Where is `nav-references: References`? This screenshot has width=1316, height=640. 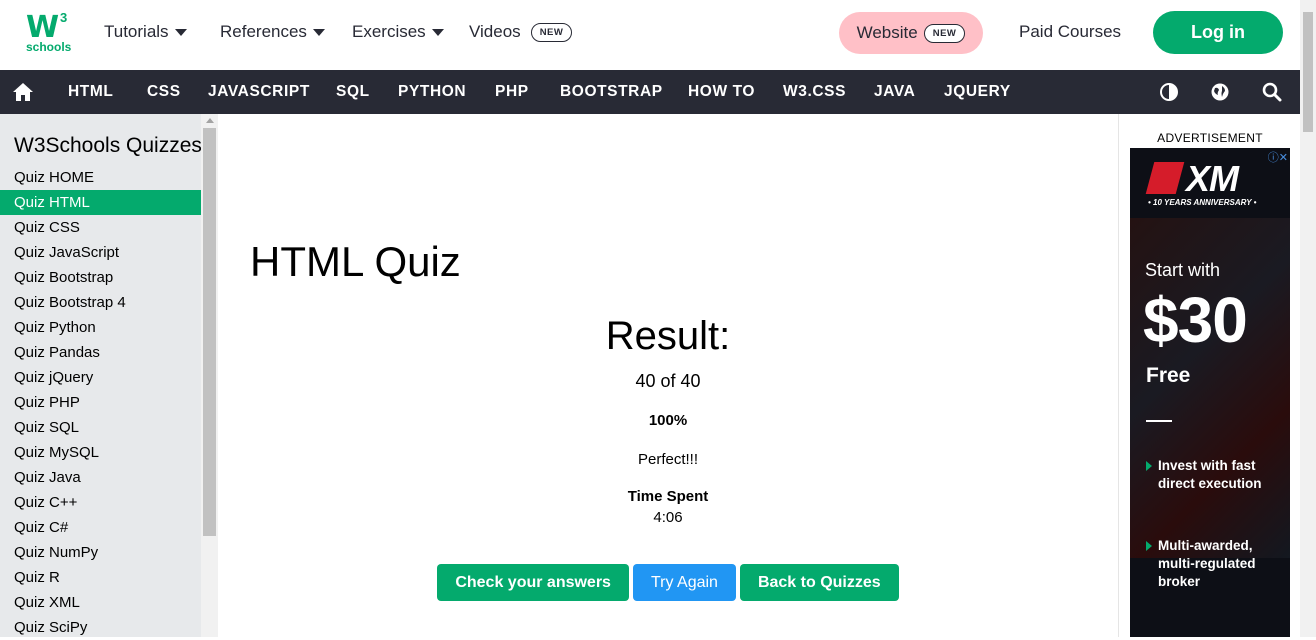
nav-references: References is located at coordinates (272, 32).